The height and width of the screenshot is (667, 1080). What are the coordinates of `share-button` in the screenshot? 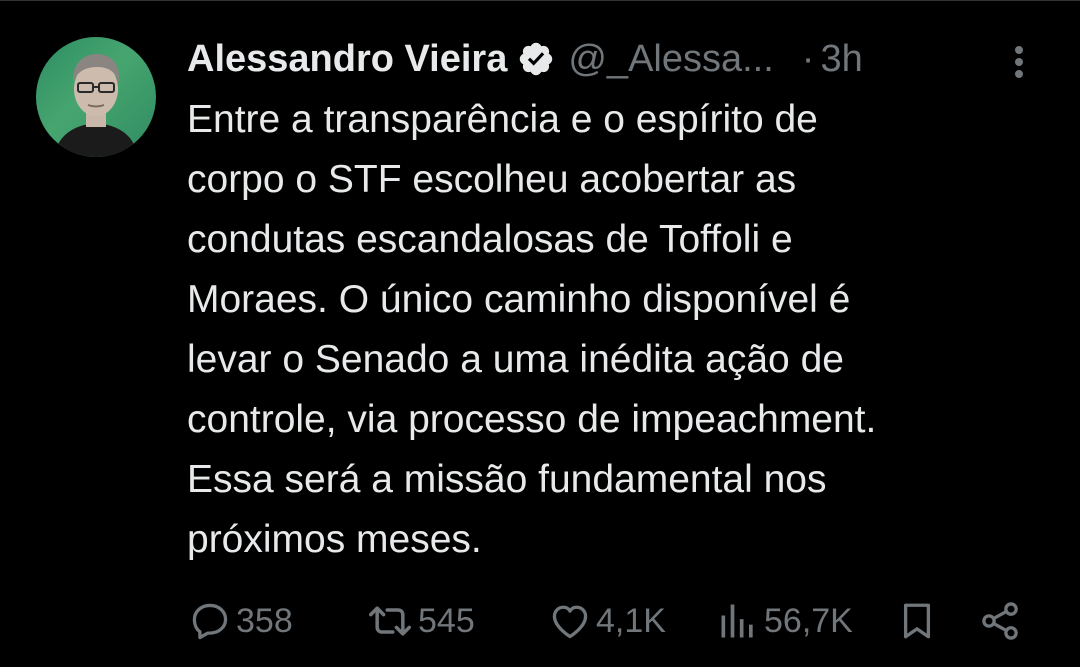 It's located at (1000, 621).